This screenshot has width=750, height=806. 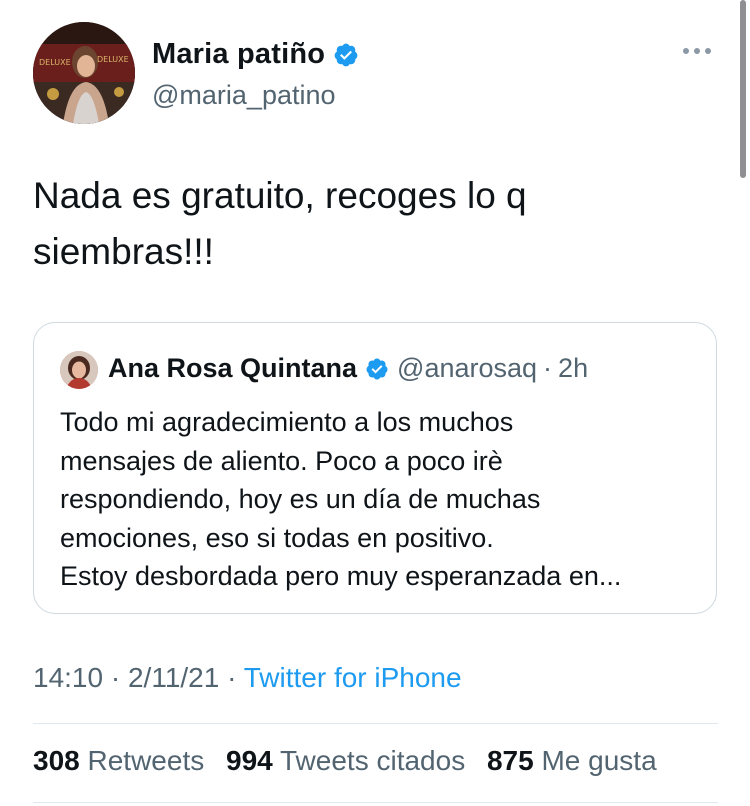 What do you see at coordinates (599, 760) in the screenshot?
I see `likes-label: Me gusta` at bounding box center [599, 760].